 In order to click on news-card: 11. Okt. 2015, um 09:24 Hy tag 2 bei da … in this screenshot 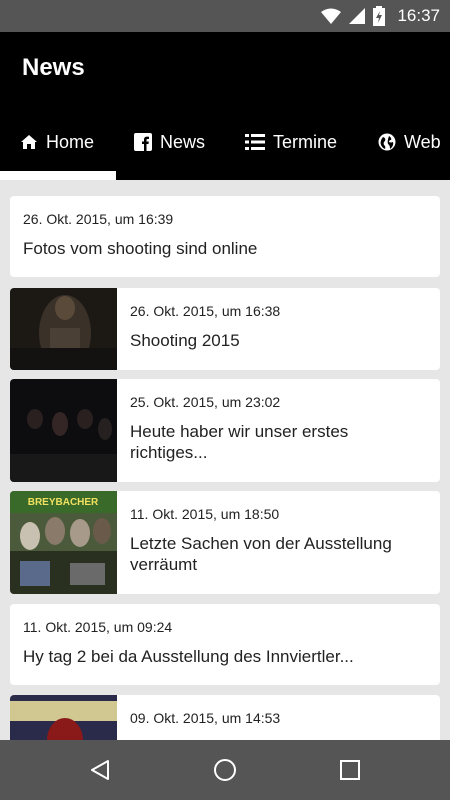, I will do `click(225, 644)`.